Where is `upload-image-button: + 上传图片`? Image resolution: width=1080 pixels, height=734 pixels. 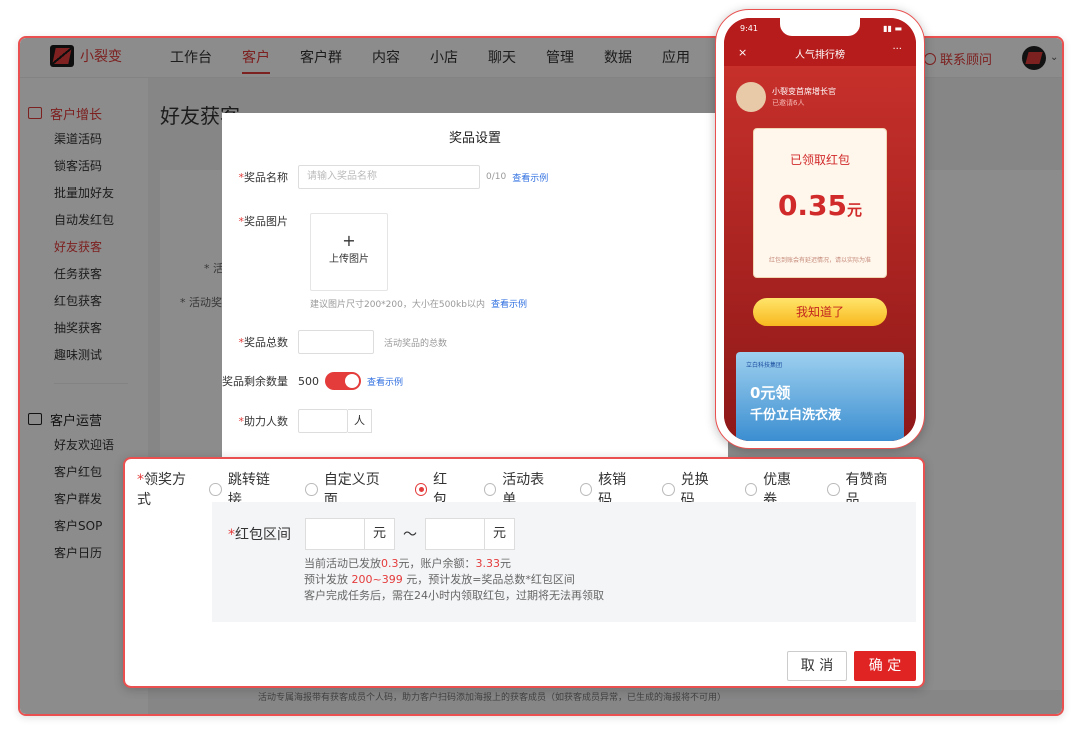 upload-image-button: + 上传图片 is located at coordinates (349, 252).